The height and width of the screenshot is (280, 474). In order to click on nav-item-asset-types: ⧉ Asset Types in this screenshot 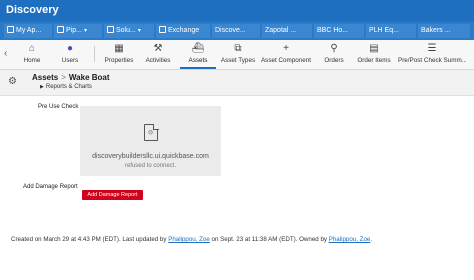, I will do `click(238, 55)`.